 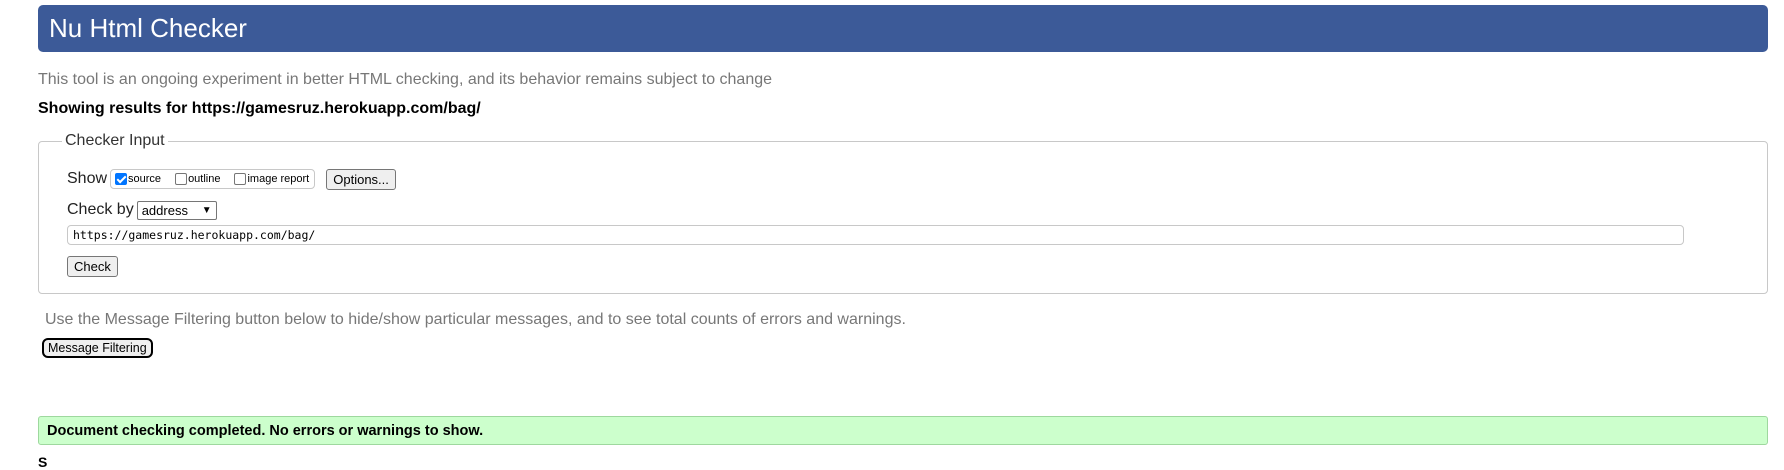 I want to click on check-by-select: address ▼, so click(x=176, y=210).